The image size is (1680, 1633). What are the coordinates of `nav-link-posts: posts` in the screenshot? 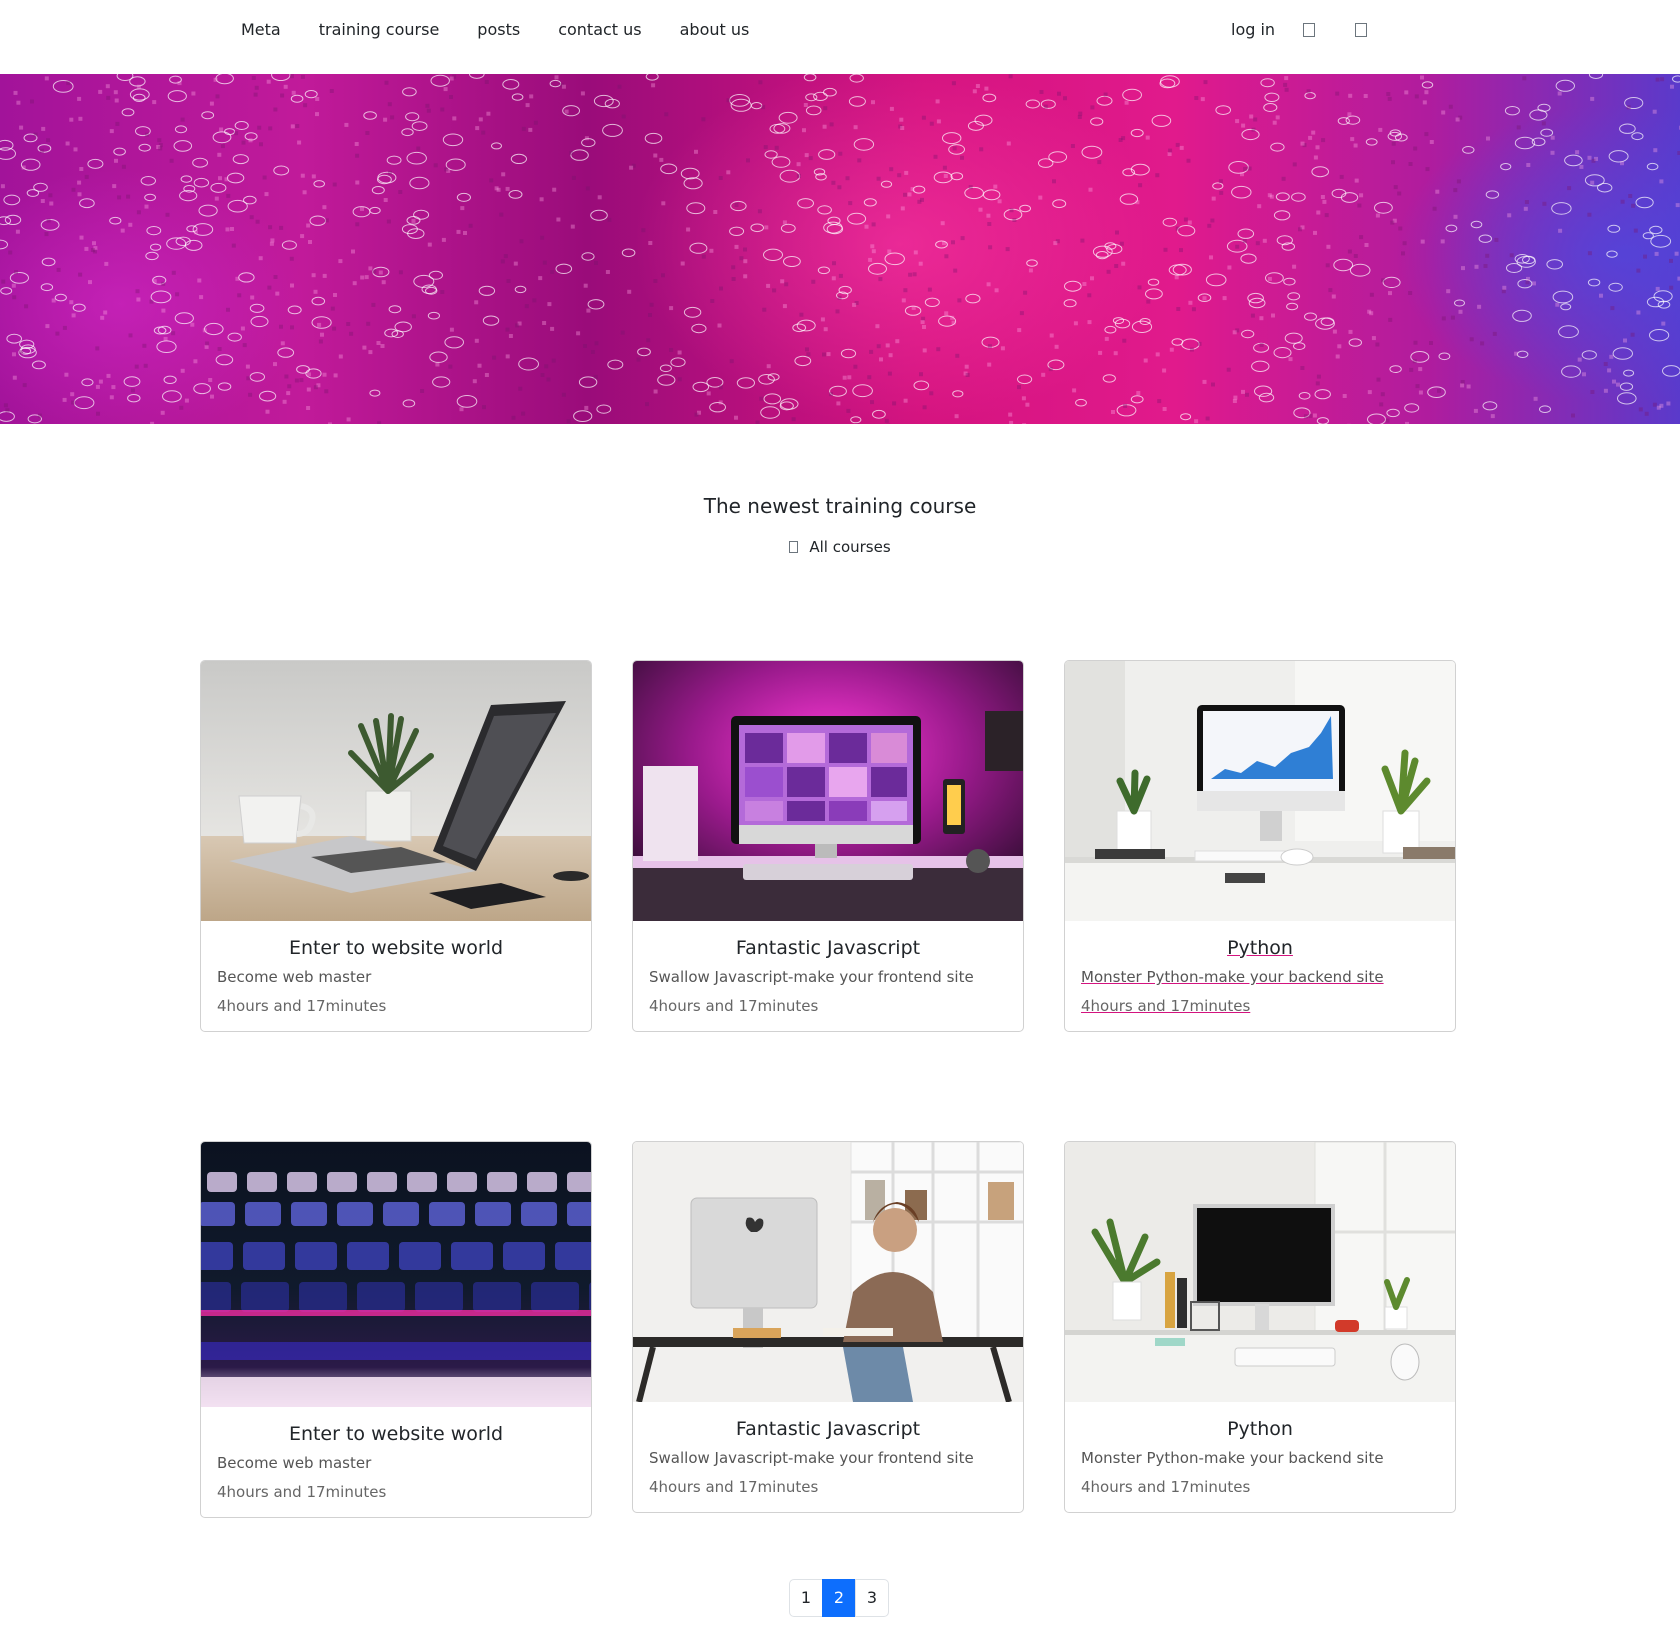 It's located at (498, 30).